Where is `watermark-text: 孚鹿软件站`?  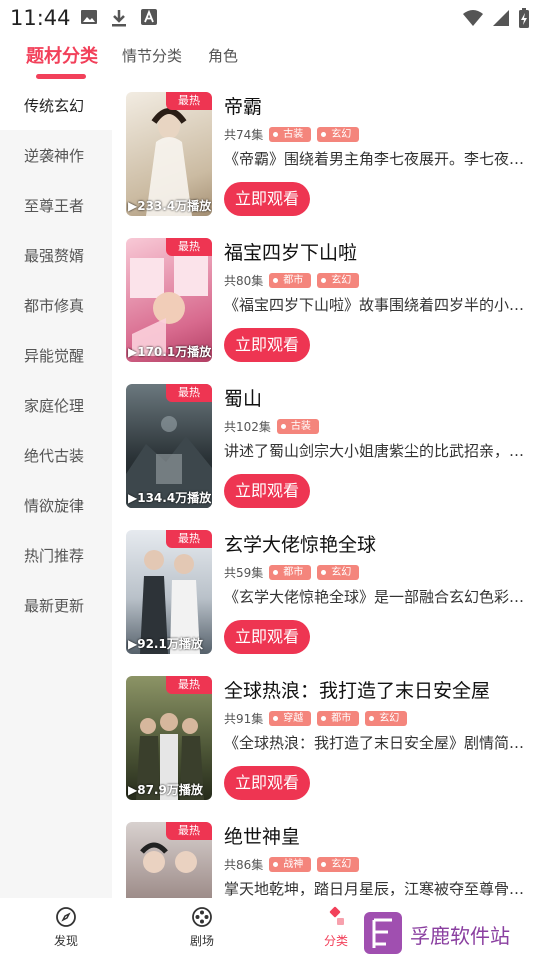 watermark-text: 孚鹿软件站 is located at coordinates (460, 936).